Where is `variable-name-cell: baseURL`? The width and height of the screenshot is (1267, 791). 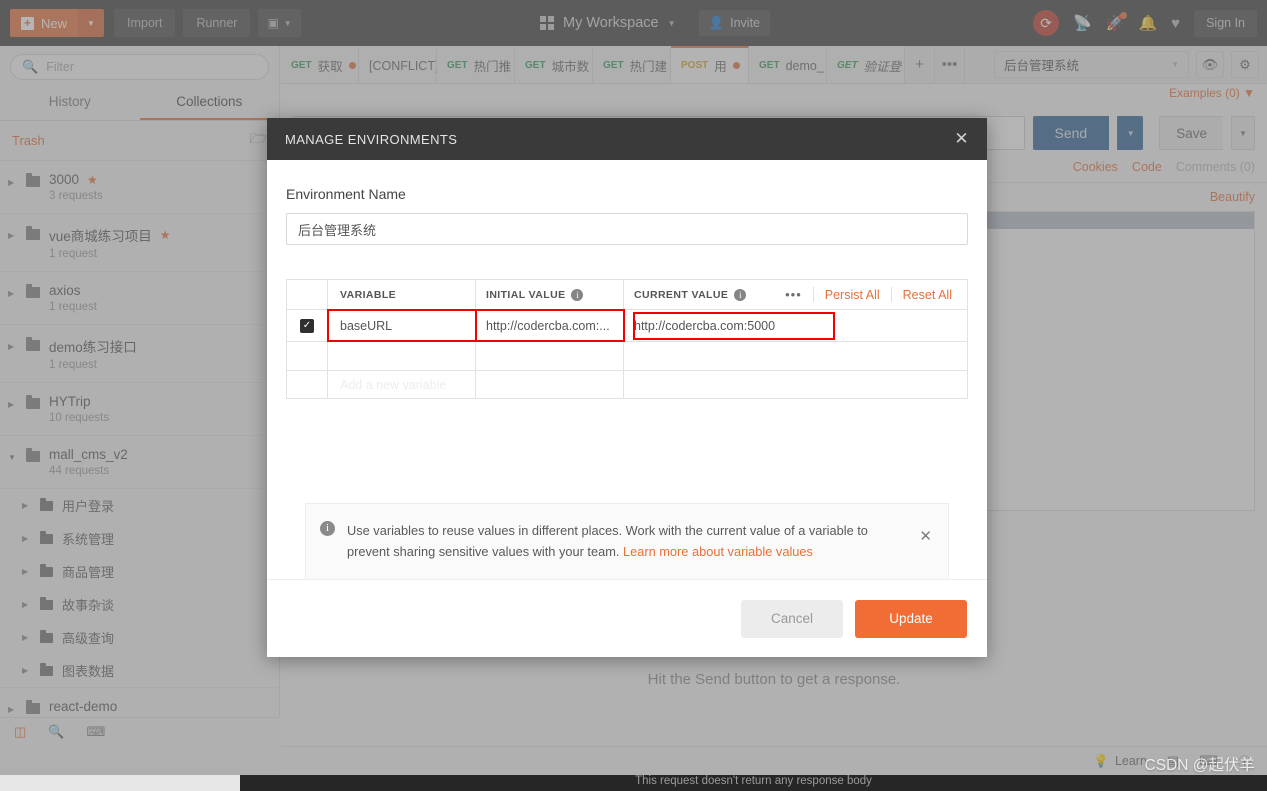 variable-name-cell: baseURL is located at coordinates (402, 325).